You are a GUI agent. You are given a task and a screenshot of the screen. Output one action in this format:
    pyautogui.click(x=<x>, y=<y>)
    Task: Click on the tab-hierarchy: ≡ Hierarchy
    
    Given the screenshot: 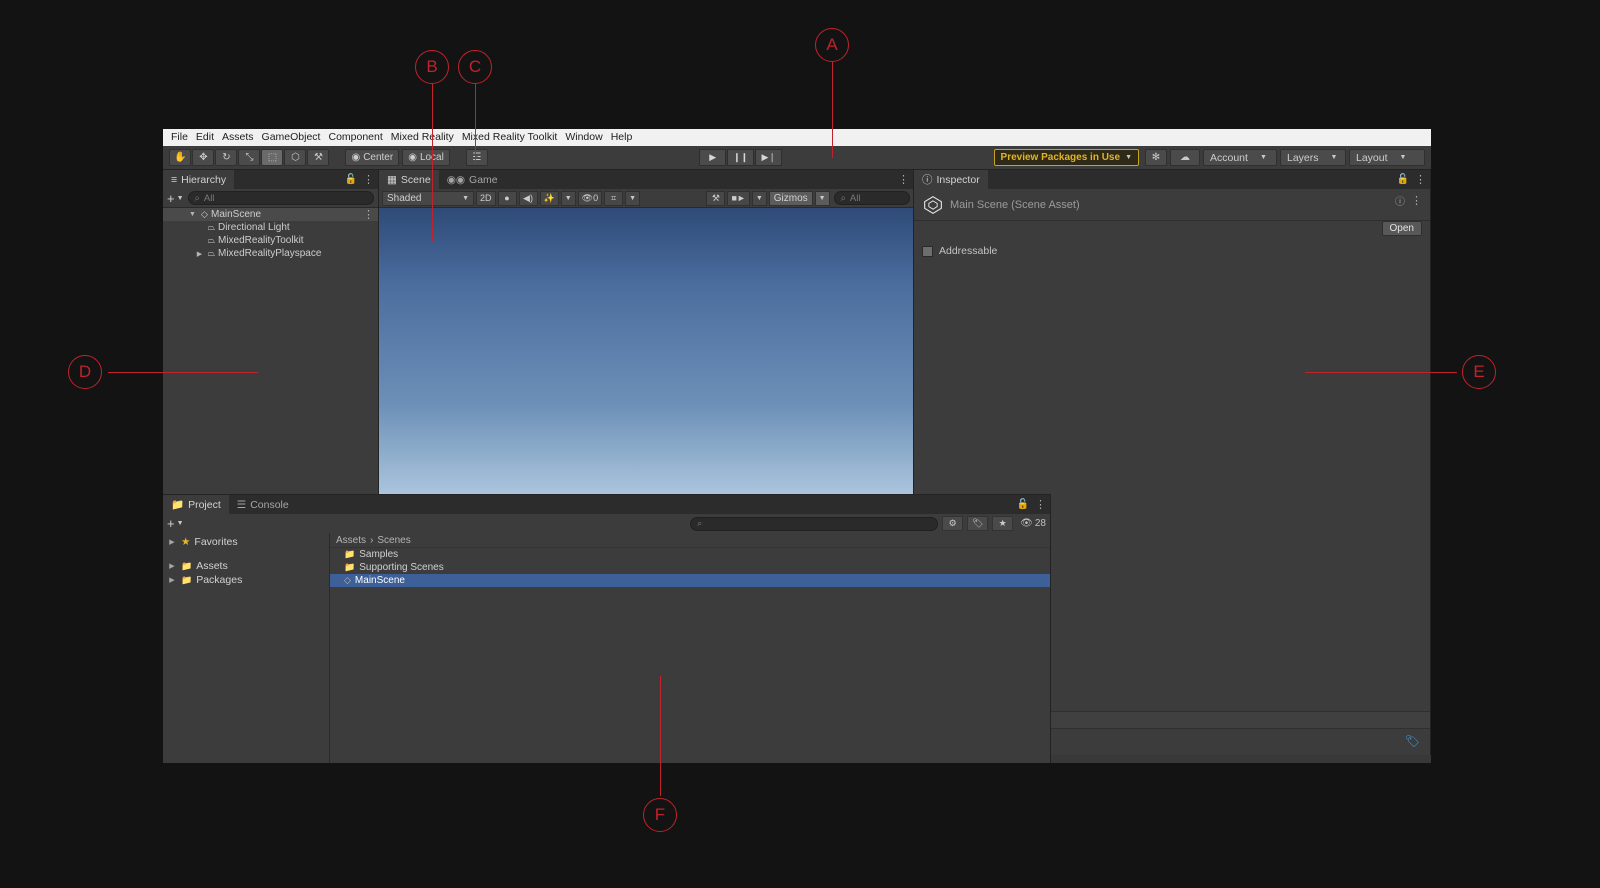 What is the action you would take?
    pyautogui.click(x=199, y=179)
    